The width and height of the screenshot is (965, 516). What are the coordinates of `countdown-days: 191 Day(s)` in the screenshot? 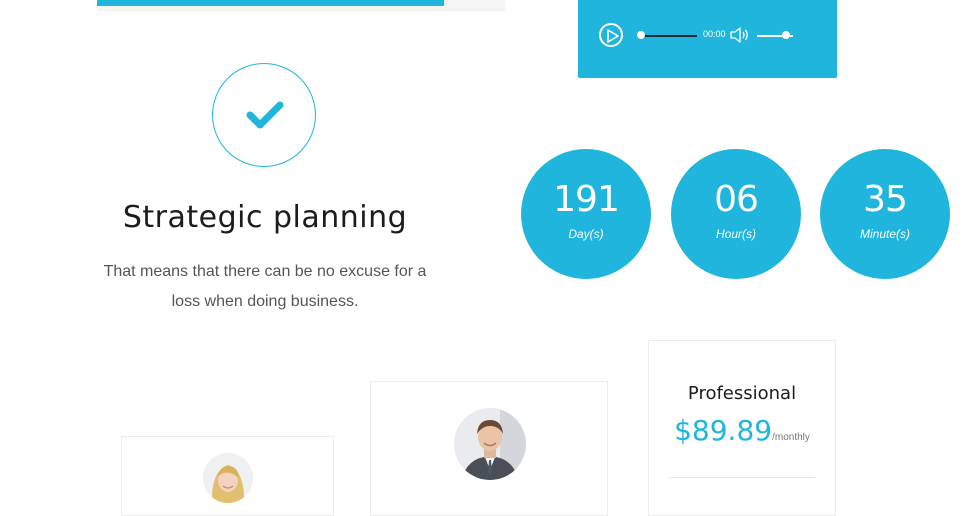 It's located at (586, 214).